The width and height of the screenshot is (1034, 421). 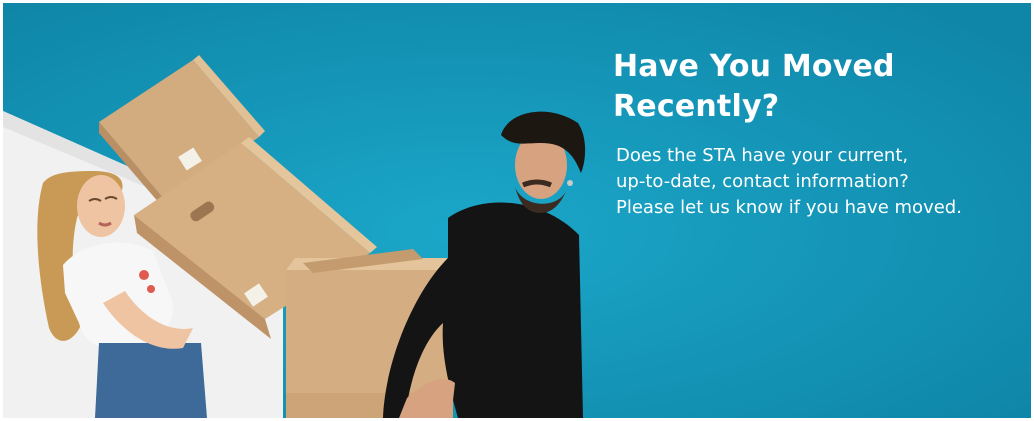 I want to click on banner-message-line: Please let us know if you have moved., so click(x=789, y=207).